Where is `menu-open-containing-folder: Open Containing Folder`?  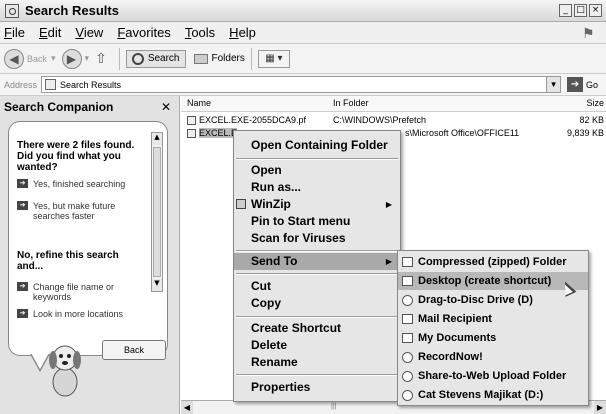 menu-open-containing-folder: Open Containing Folder is located at coordinates (317, 145).